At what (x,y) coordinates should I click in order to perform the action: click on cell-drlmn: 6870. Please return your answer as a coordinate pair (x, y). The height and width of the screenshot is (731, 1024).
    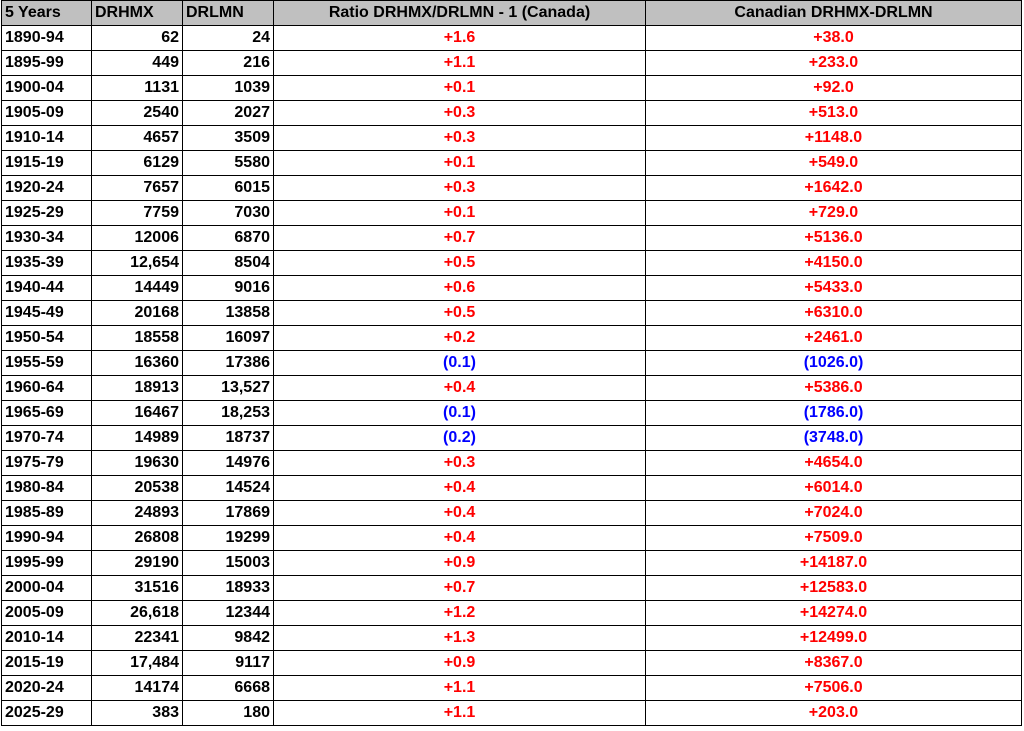
    Looking at the image, I should click on (228, 238).